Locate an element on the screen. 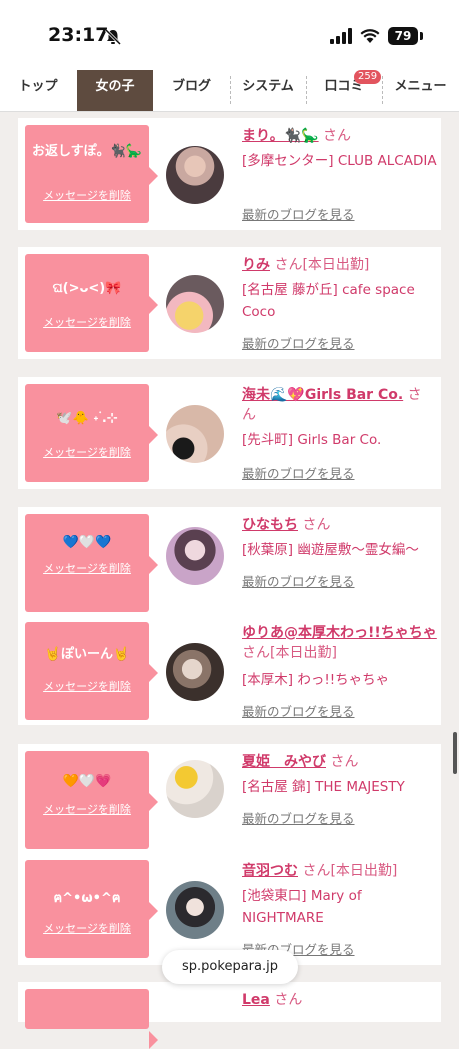  message-text: 🧡🤍💗 is located at coordinates (87, 781).